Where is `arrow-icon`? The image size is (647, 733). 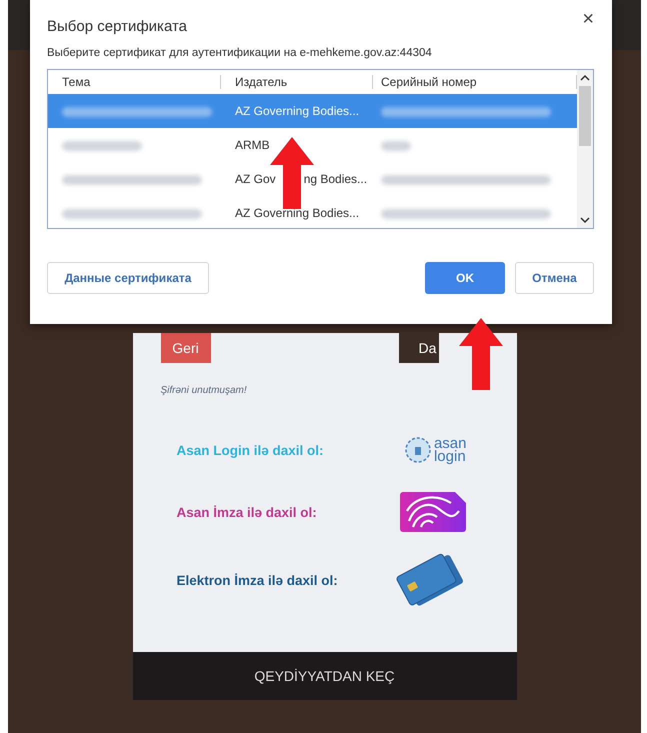 arrow-icon is located at coordinates (481, 354).